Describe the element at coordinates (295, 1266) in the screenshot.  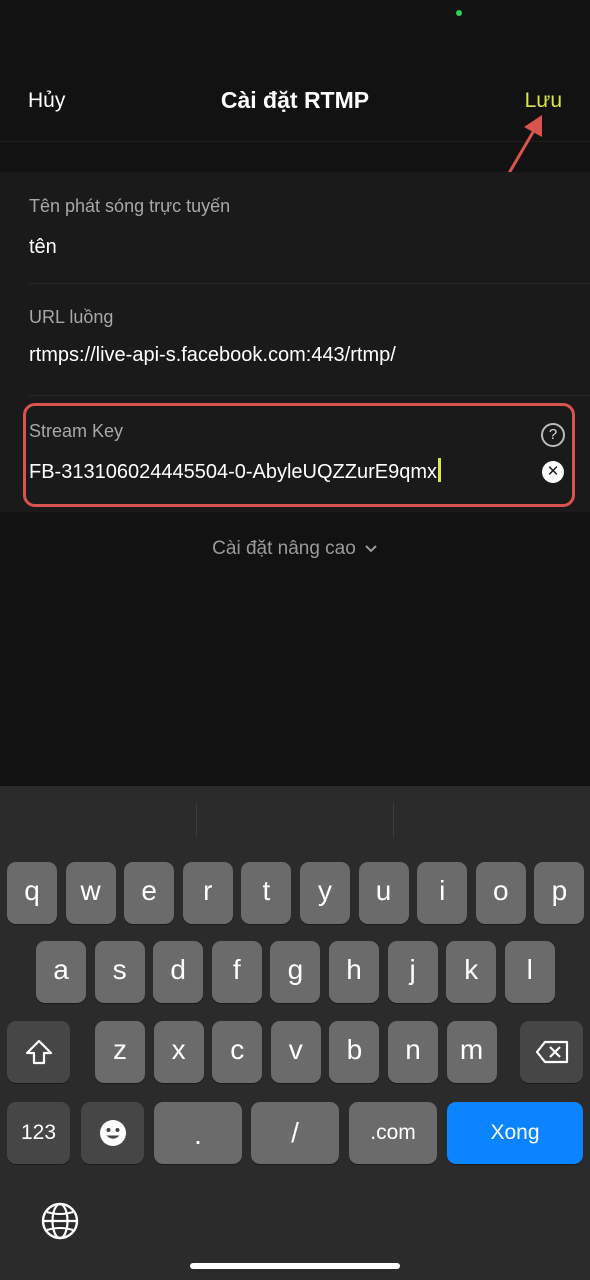
I see `home-indicator` at that location.